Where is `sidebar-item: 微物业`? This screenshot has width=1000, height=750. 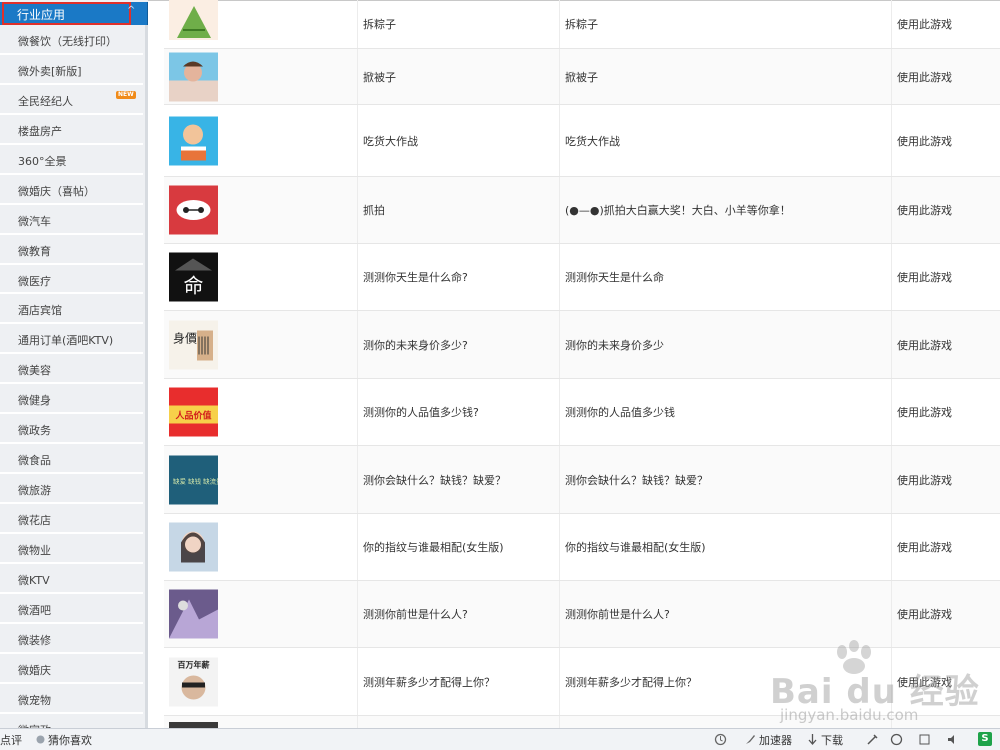 sidebar-item: 微物业 is located at coordinates (71, 549).